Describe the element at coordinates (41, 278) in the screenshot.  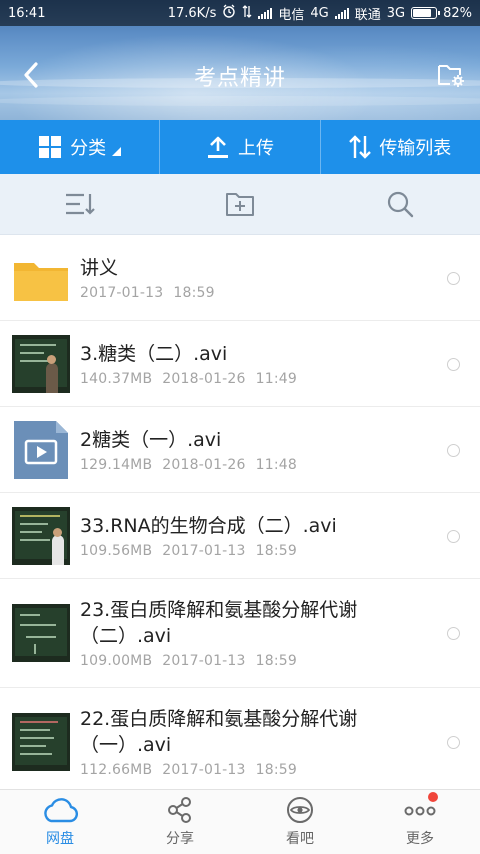
I see `folder-icon` at that location.